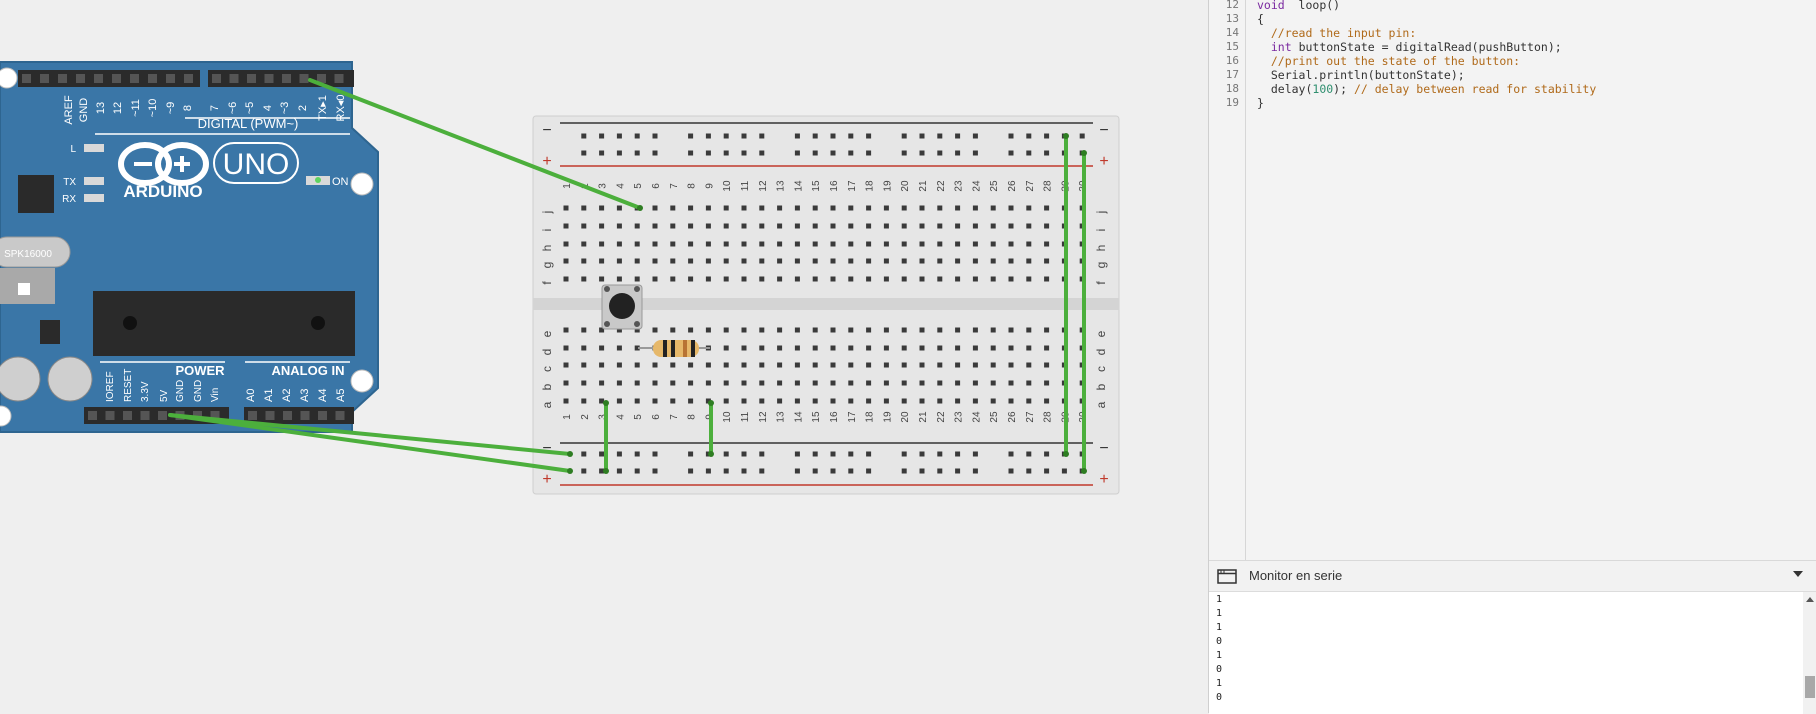  What do you see at coordinates (1232, 60) in the screenshot?
I see `line-number: 16` at bounding box center [1232, 60].